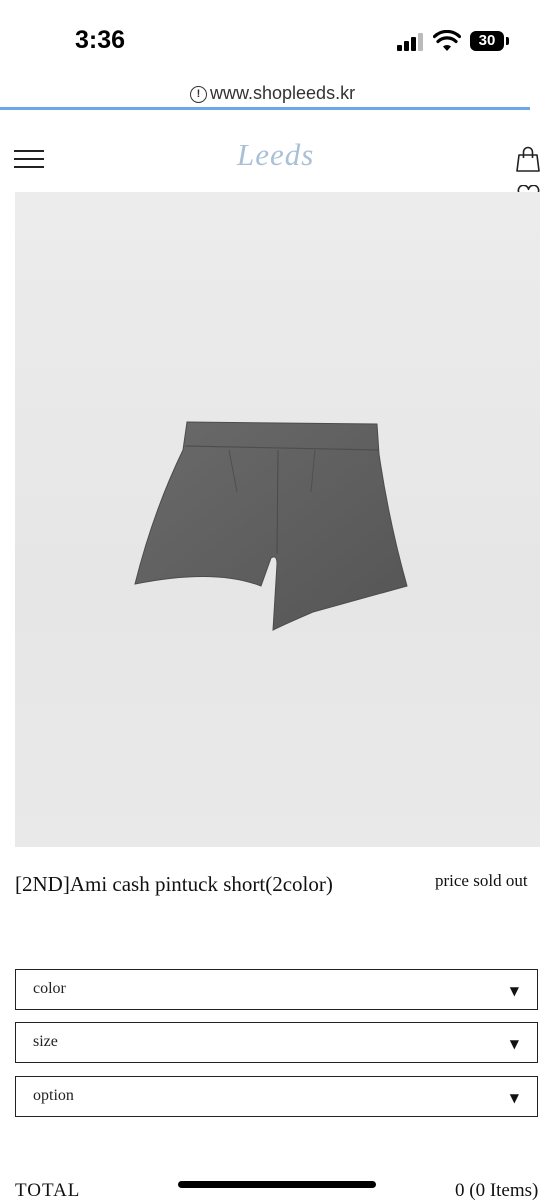 This screenshot has width=554, height=1202. What do you see at coordinates (48, 1190) in the screenshot?
I see `total-label: TOTAL` at bounding box center [48, 1190].